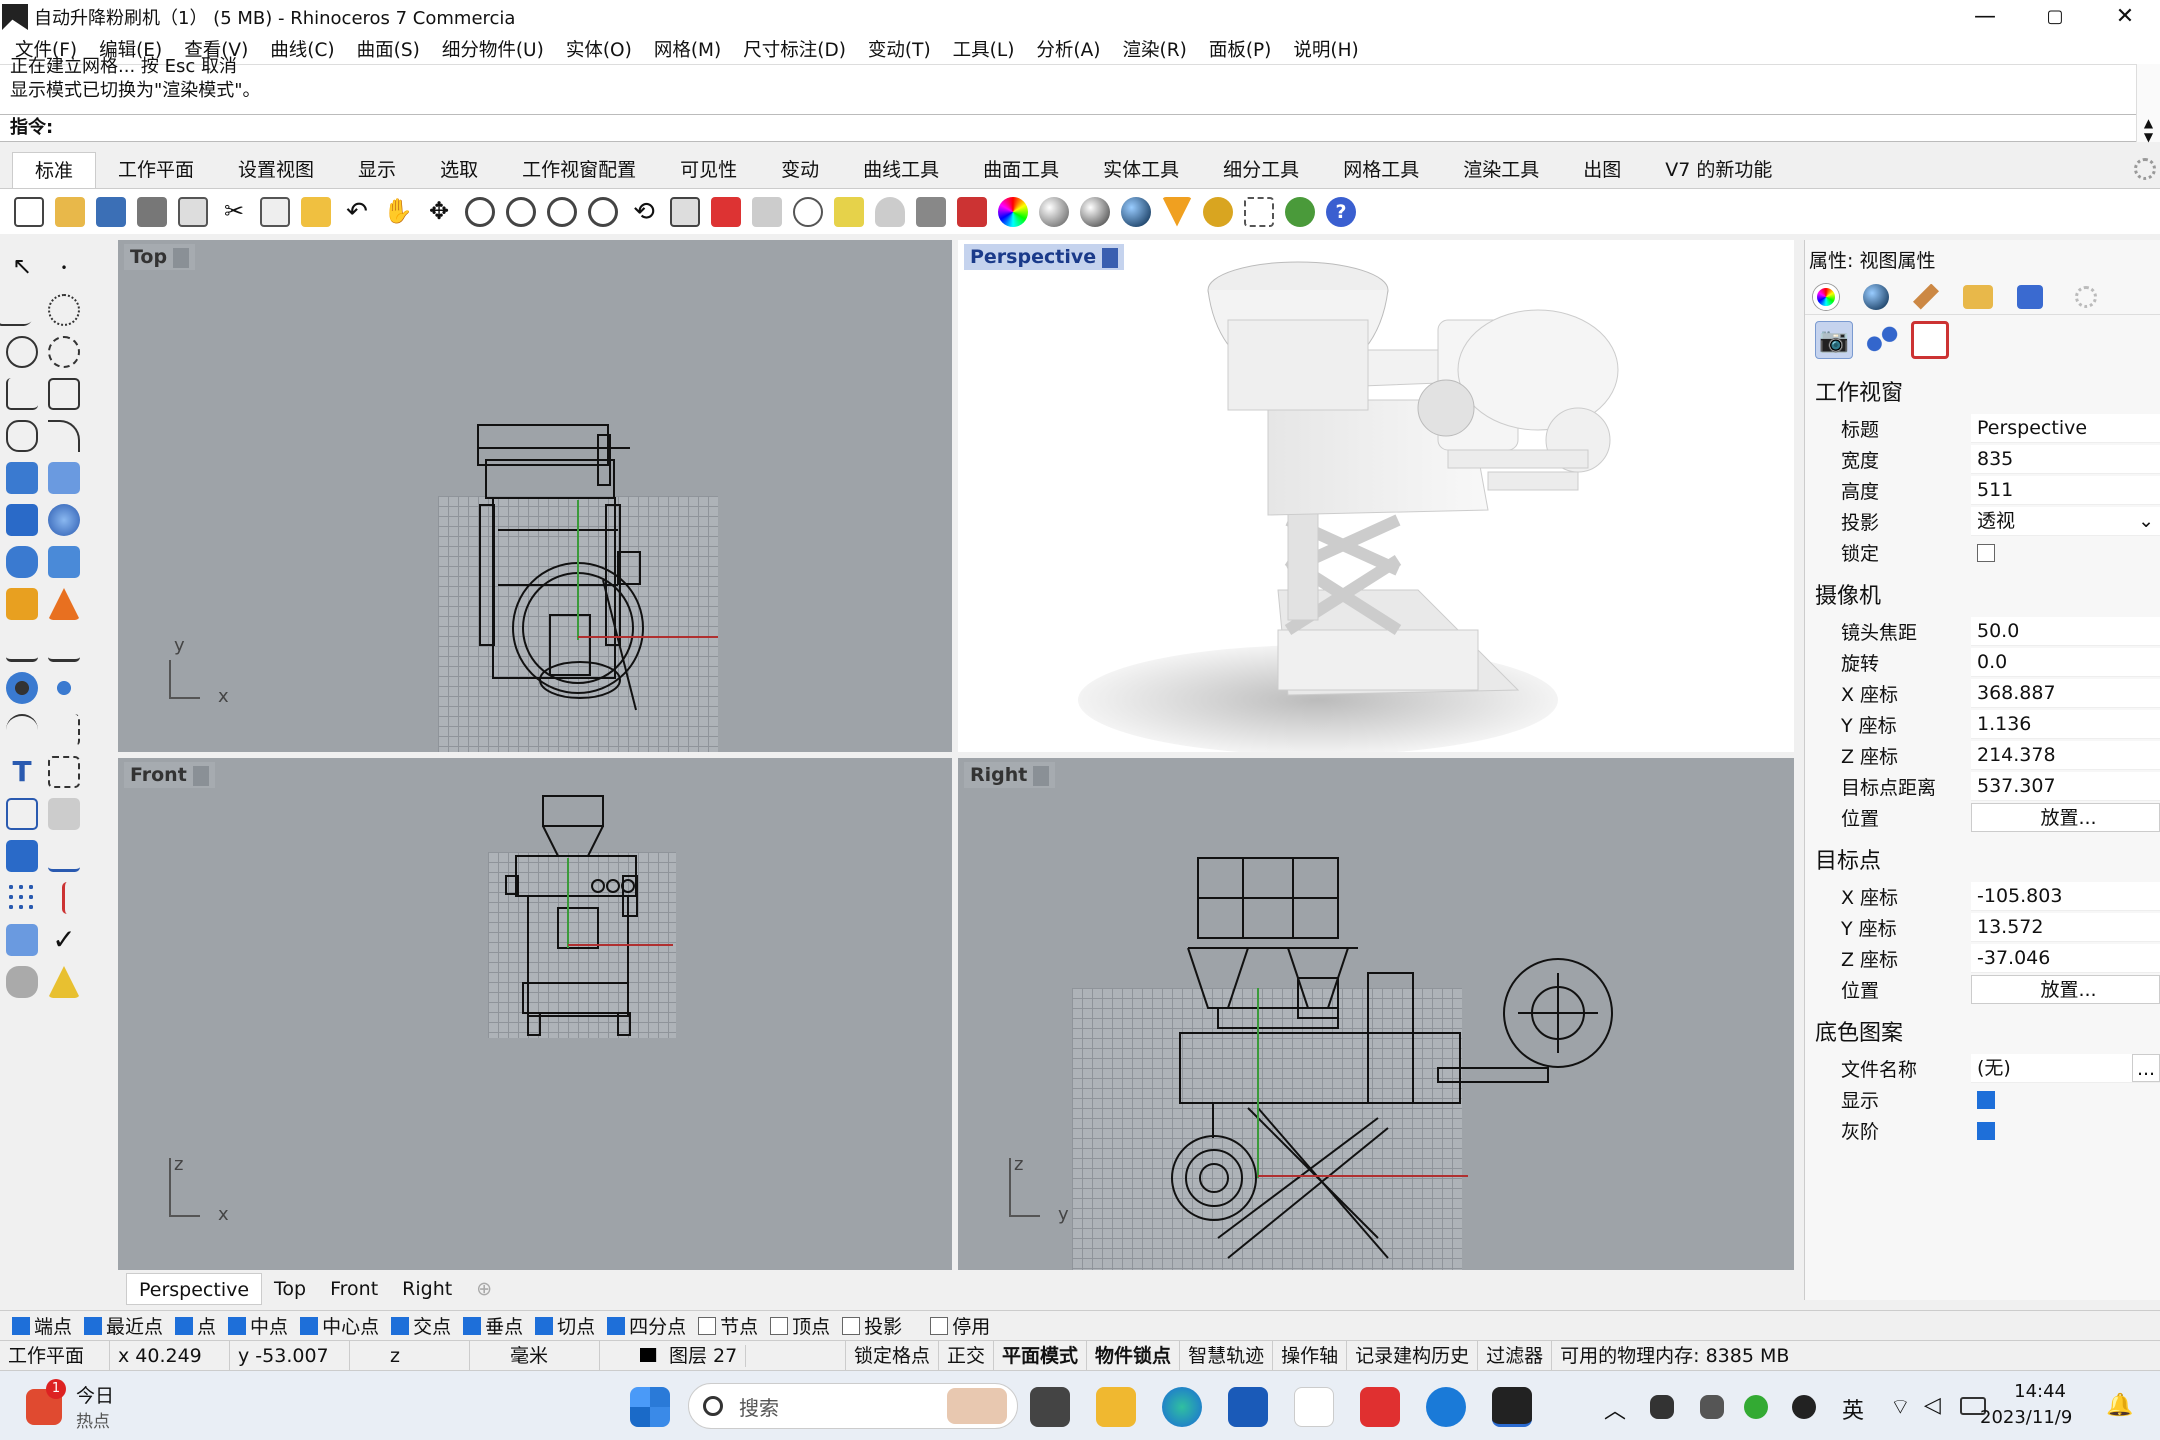 The height and width of the screenshot is (1440, 2160). What do you see at coordinates (2125, 17) in the screenshot?
I see `close-button: ✕` at bounding box center [2125, 17].